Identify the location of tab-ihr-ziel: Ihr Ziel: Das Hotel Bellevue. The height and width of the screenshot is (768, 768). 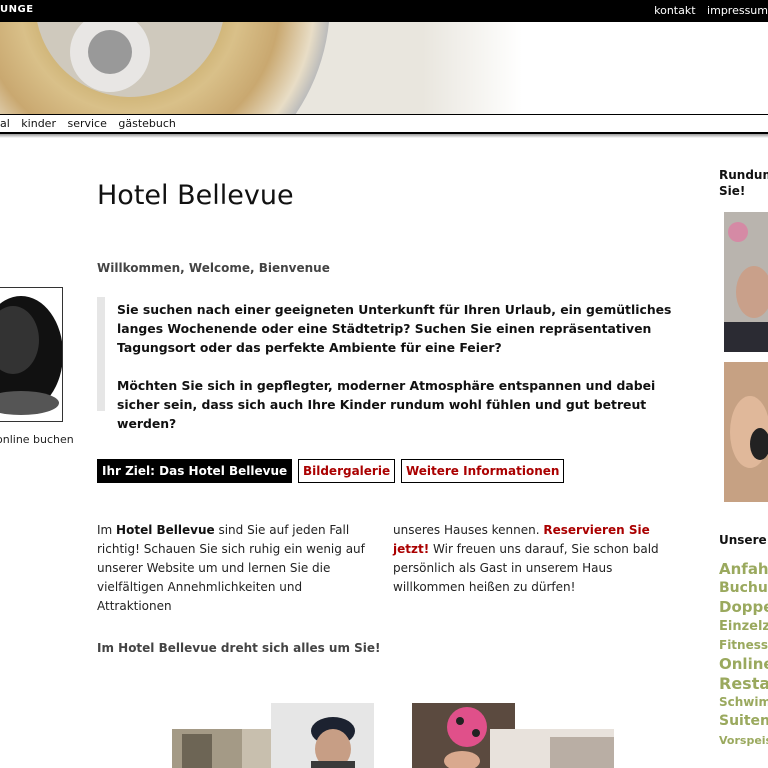
(195, 471).